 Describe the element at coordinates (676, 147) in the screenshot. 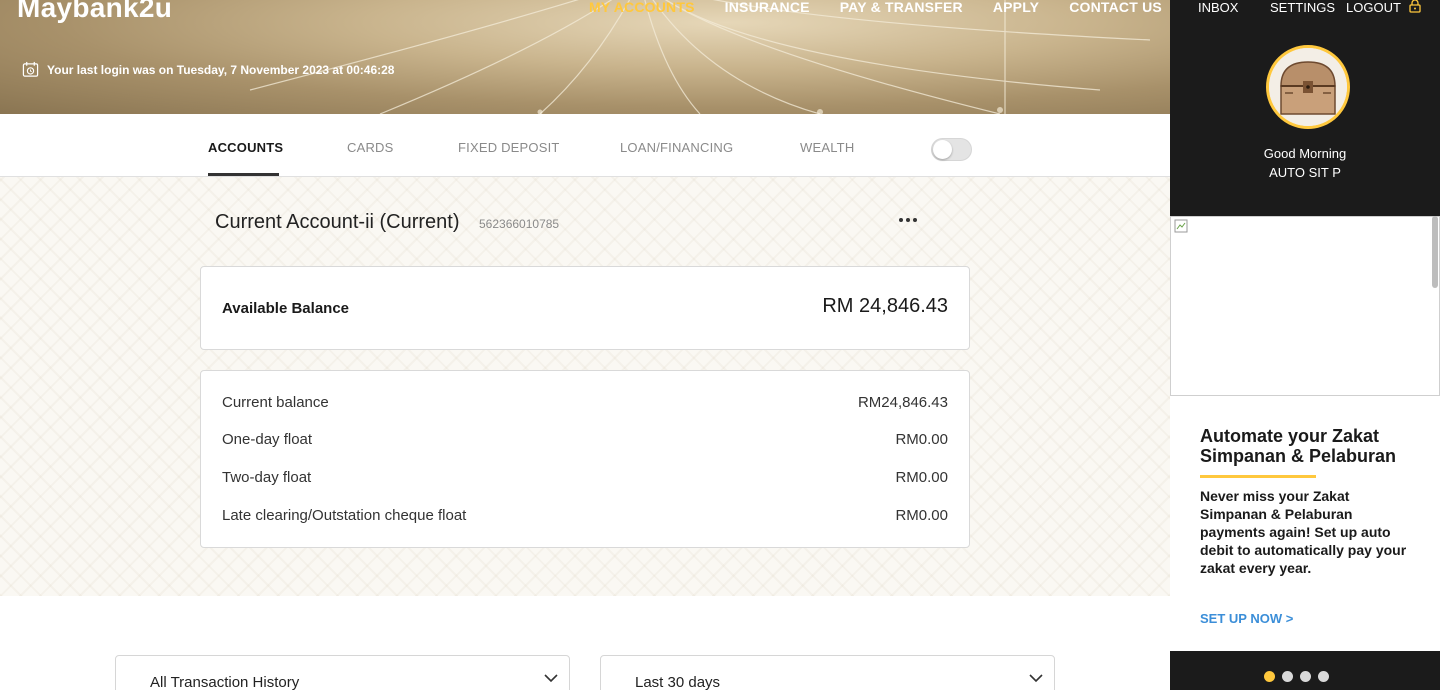

I see `tab-loan-financing: LOAN/FINANCING` at that location.